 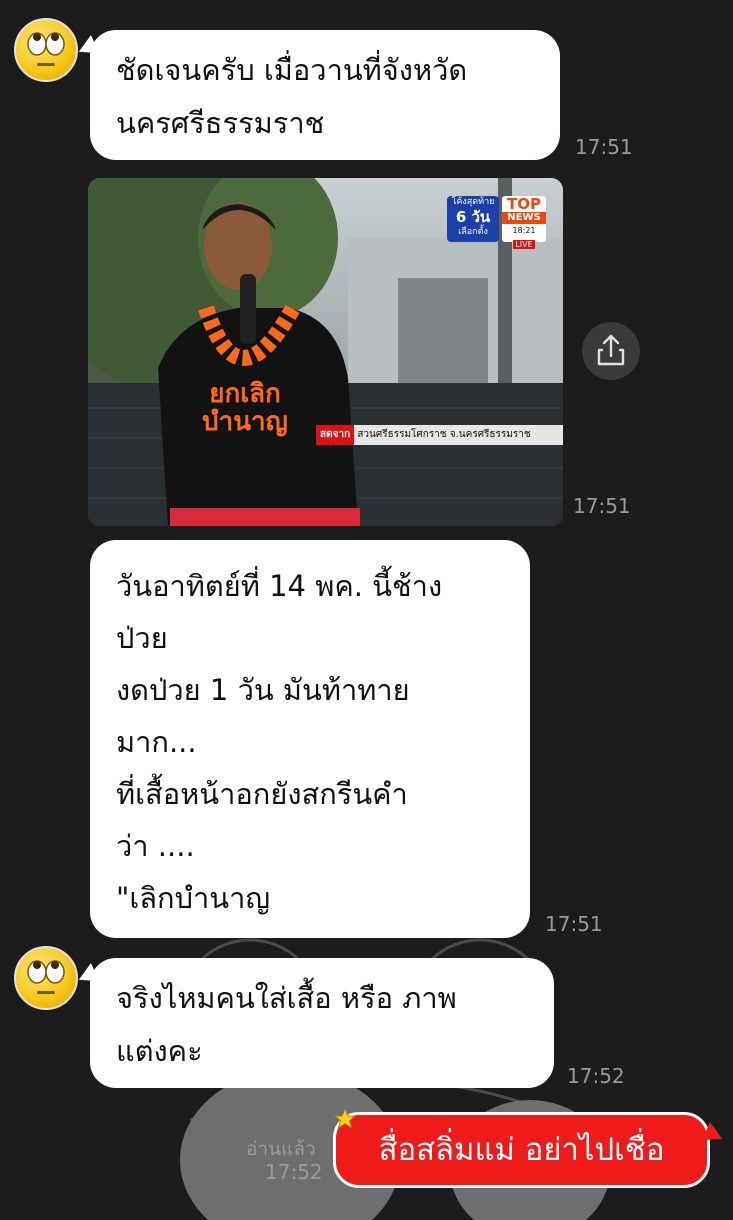 I want to click on sent-message-bubble: สื่อสลิ่มแม่ อย่าไปเชื่อ, so click(x=521, y=1150).